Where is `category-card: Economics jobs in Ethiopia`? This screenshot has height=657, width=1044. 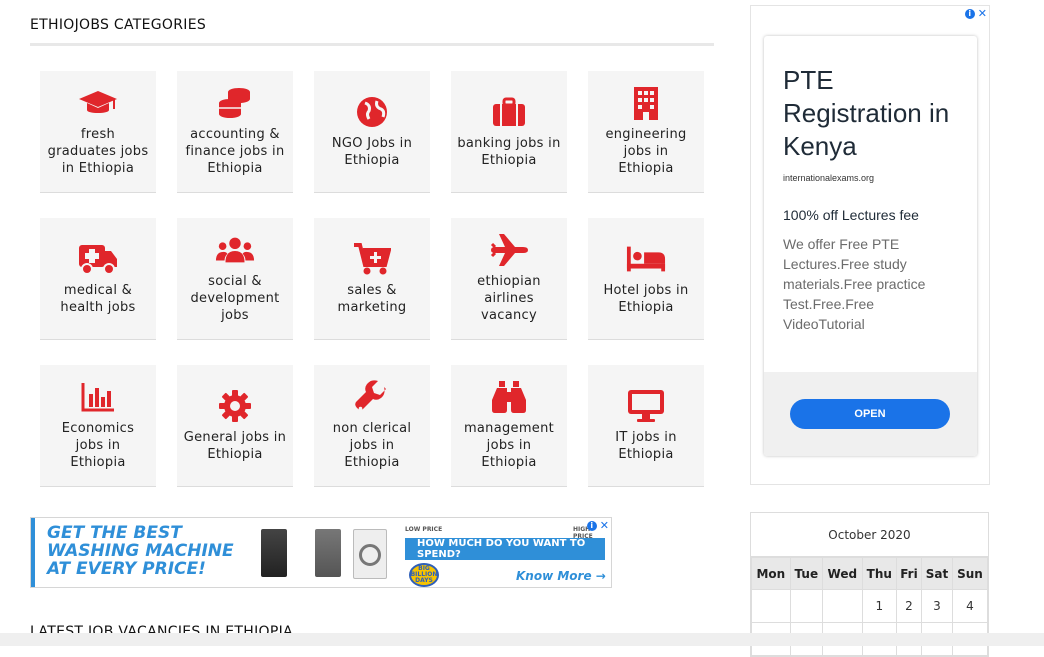 category-card: Economics jobs in Ethiopia is located at coordinates (98, 426).